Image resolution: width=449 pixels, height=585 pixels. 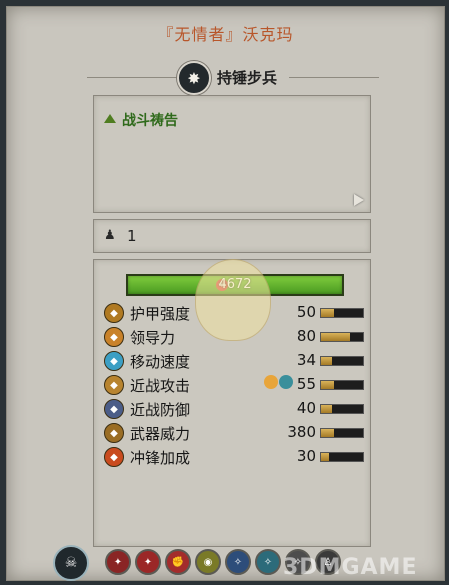 What do you see at coordinates (238, 562) in the screenshot?
I see `blue-ability-icon: ✧` at bounding box center [238, 562].